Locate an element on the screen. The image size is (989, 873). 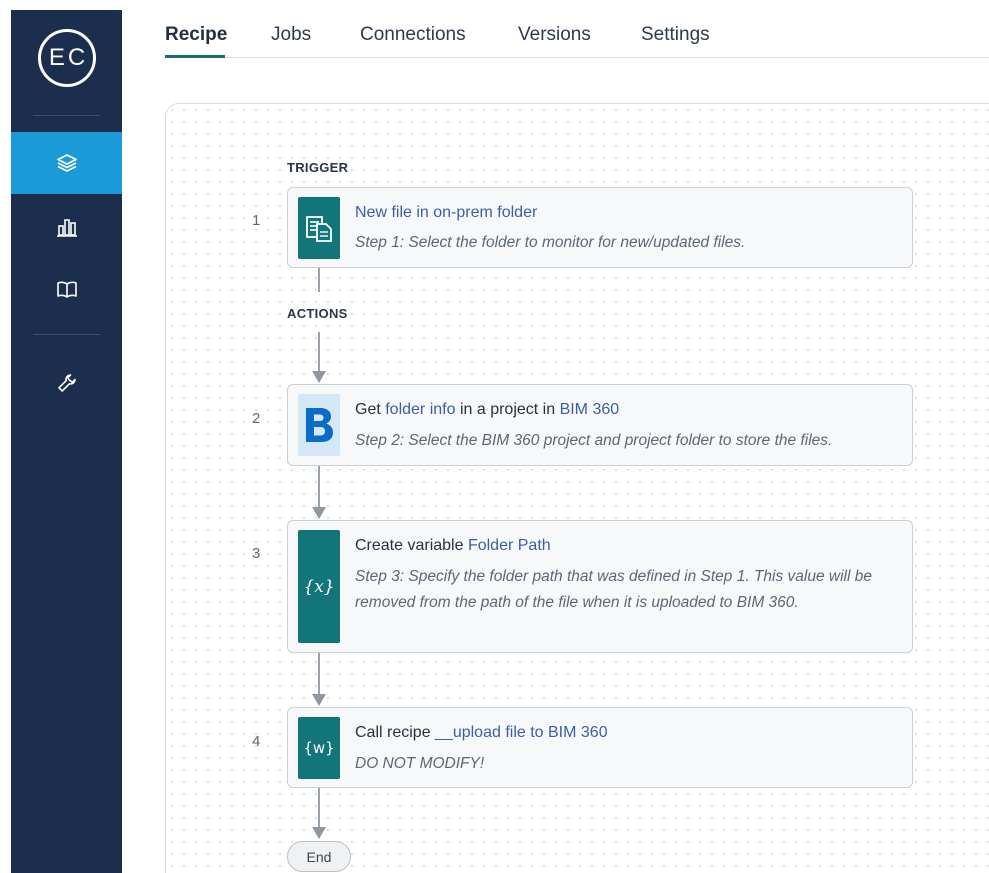
tab-settings: Settings is located at coordinates (675, 35).